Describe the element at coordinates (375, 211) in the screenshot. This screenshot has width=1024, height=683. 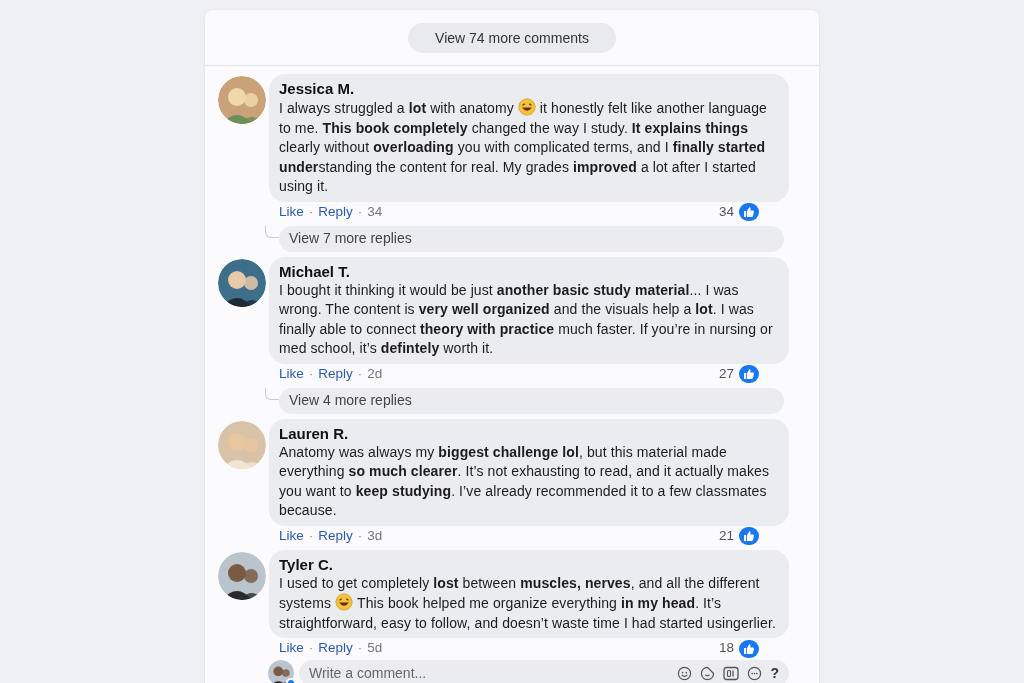
I see `timestamp: 34` at that location.